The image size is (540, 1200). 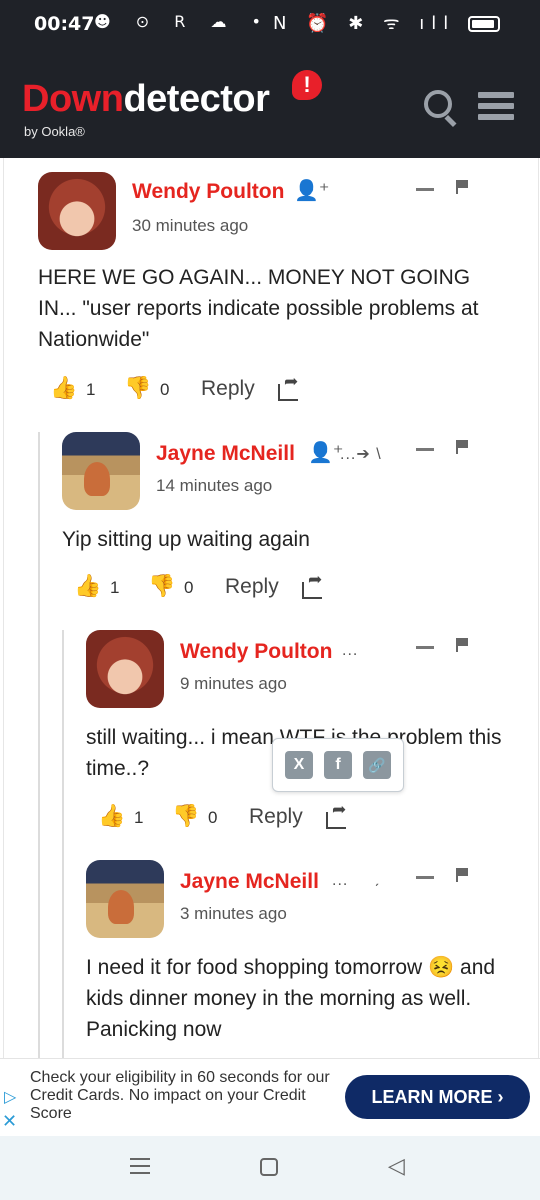 I want to click on recents-icon, so click(x=140, y=1167).